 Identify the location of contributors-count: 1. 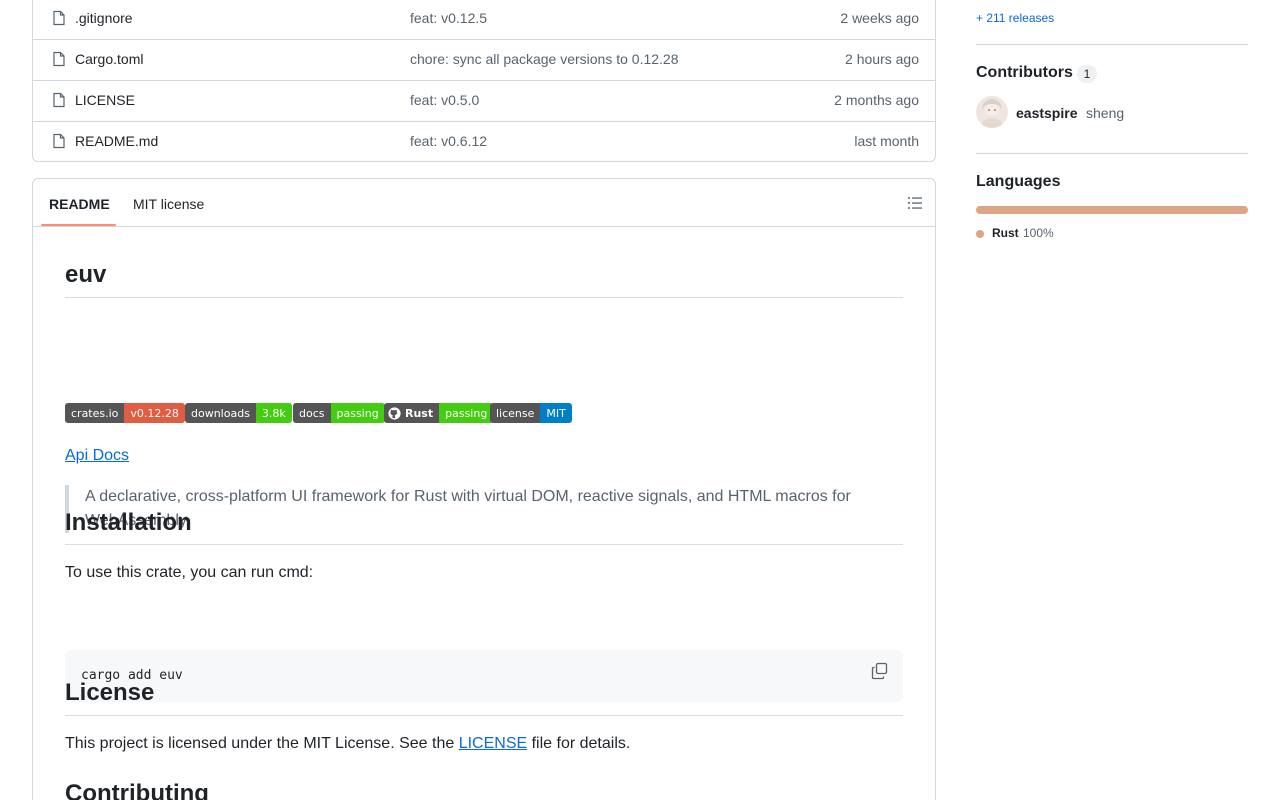
(1087, 74).